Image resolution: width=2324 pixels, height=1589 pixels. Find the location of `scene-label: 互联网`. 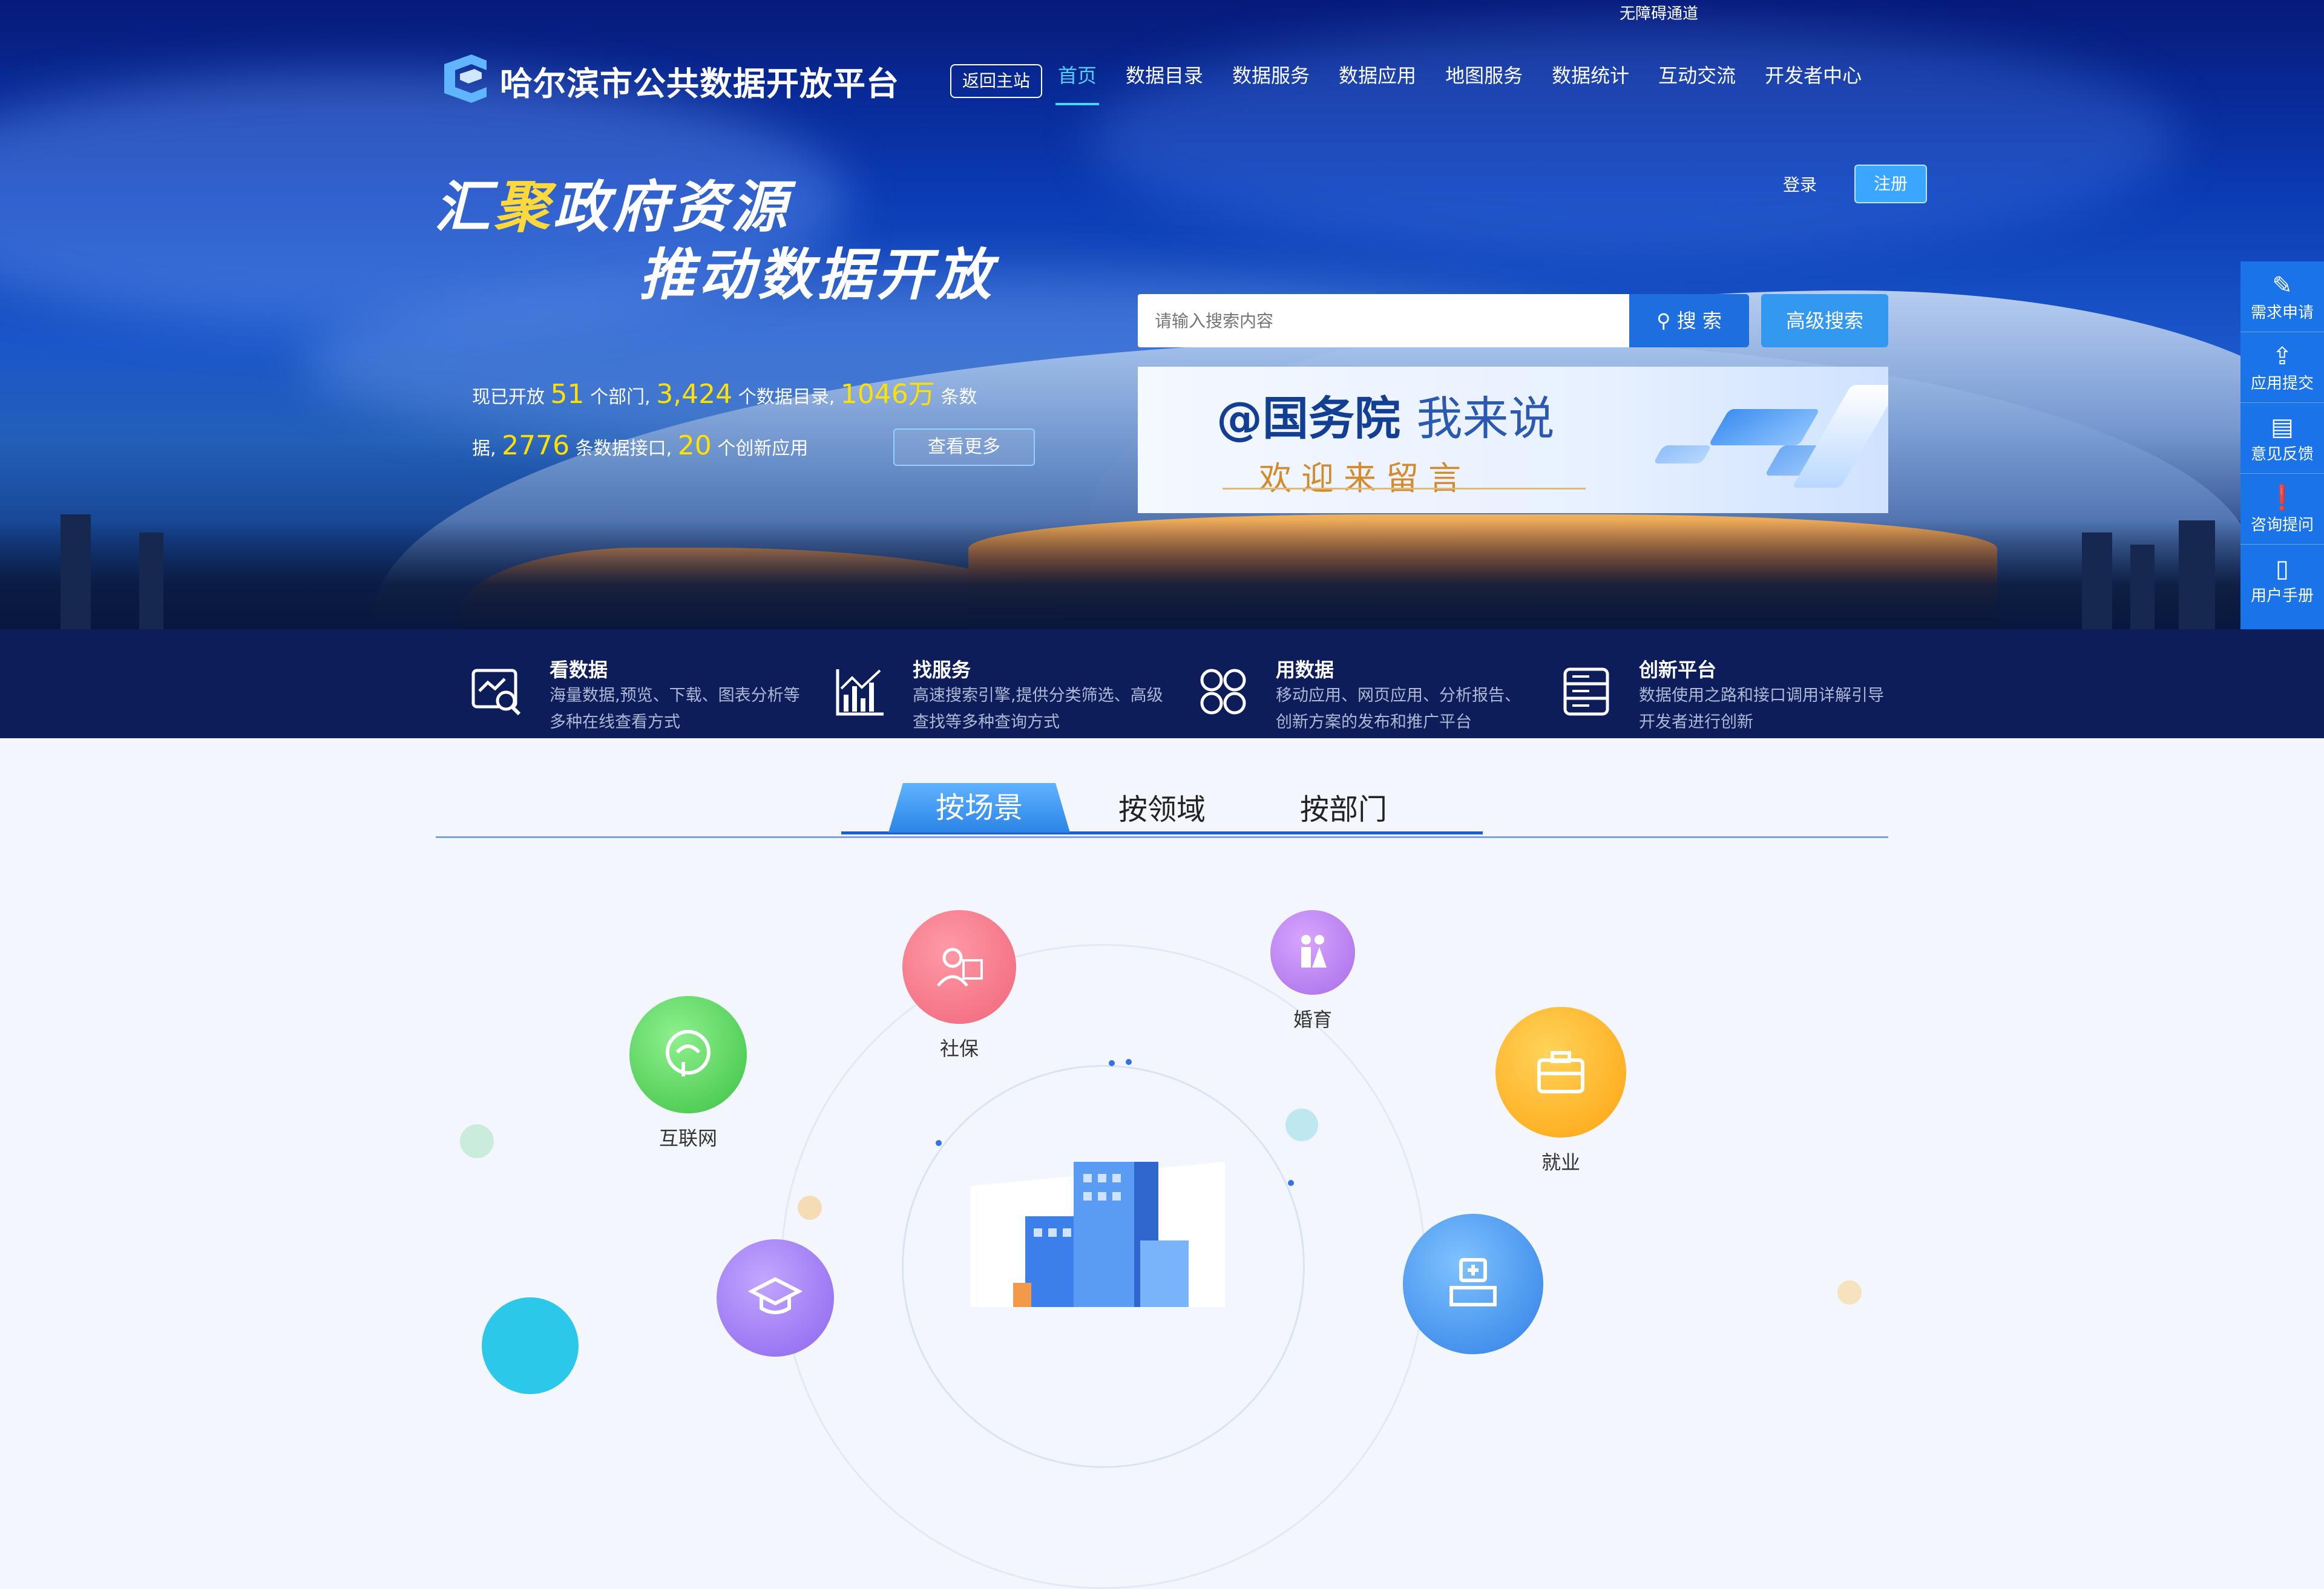

scene-label: 互联网 is located at coordinates (687, 1139).